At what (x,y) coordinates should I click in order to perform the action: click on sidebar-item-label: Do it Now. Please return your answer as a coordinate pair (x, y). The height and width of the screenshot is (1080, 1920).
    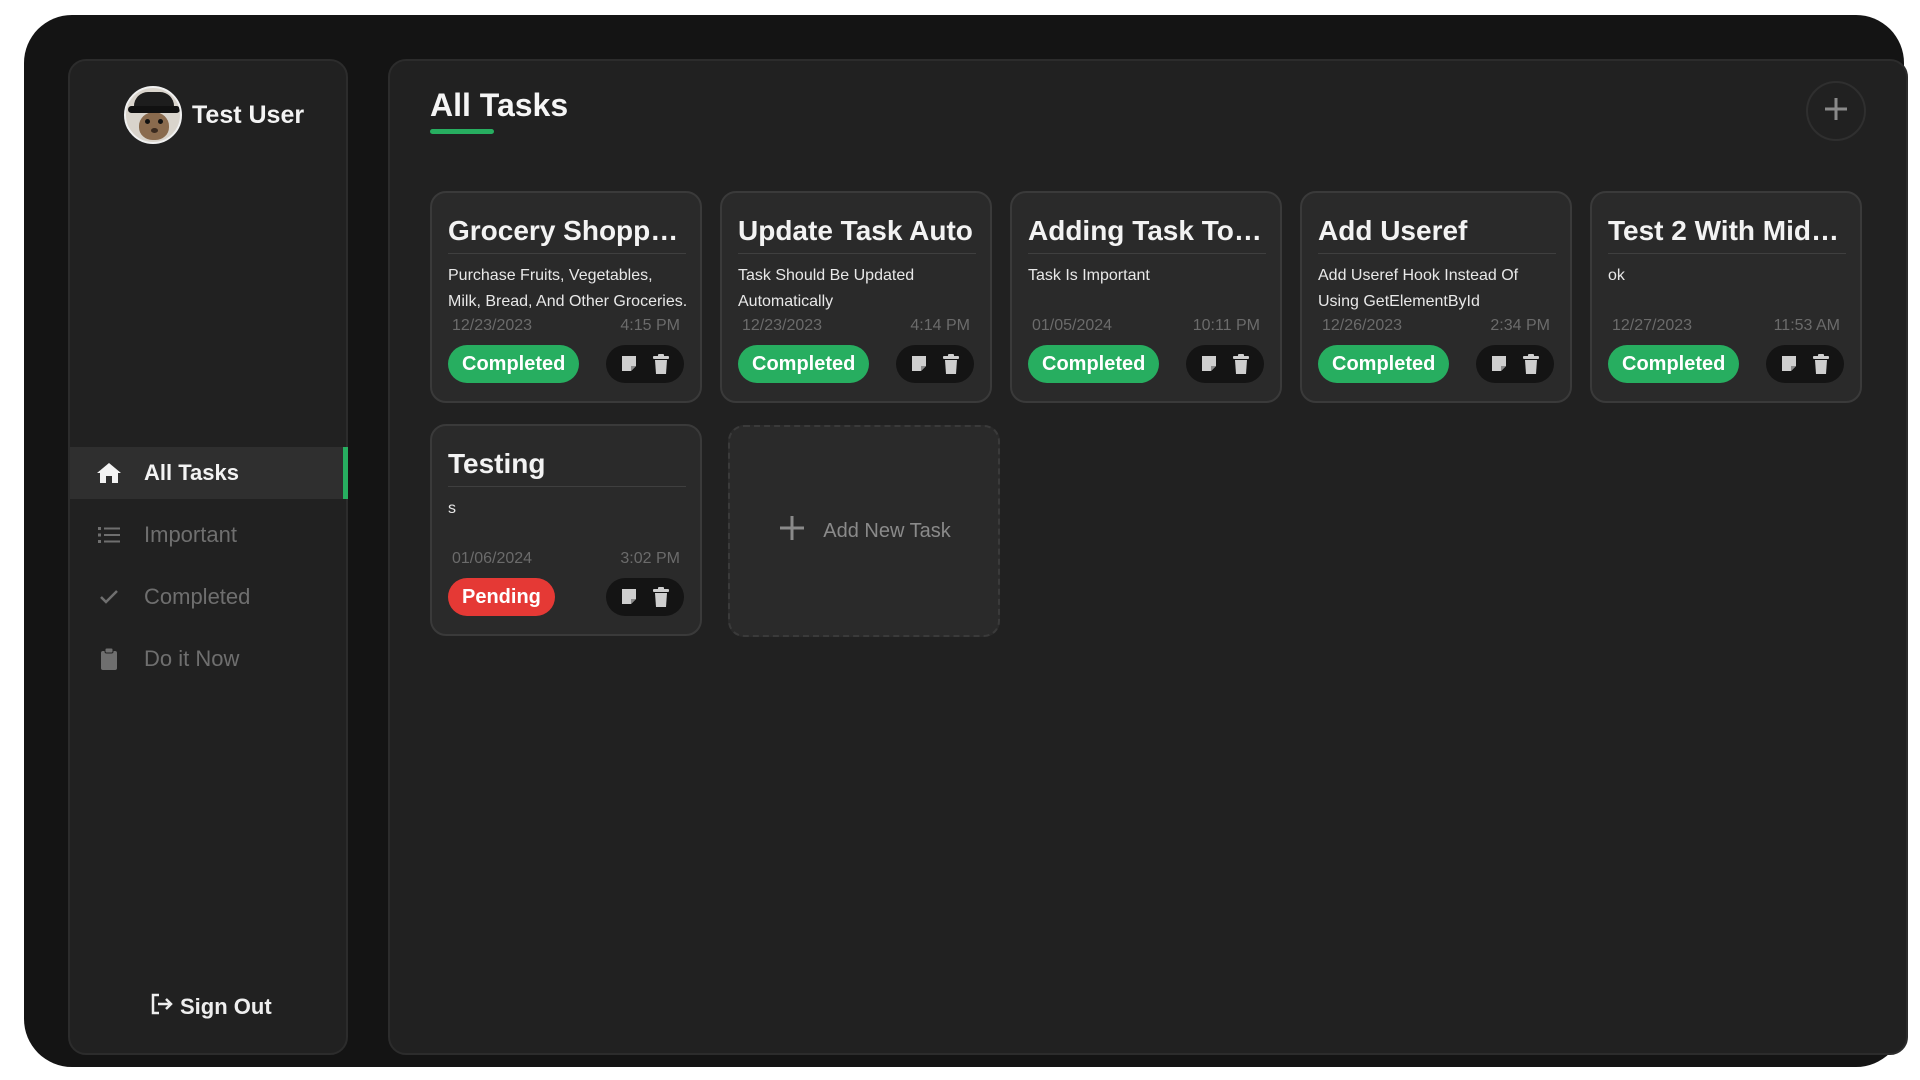
    Looking at the image, I should click on (192, 658).